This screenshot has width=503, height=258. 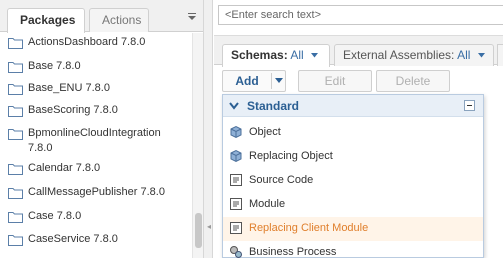 I want to click on left-tabs-bar: Packages Actions, so click(x=101, y=16).